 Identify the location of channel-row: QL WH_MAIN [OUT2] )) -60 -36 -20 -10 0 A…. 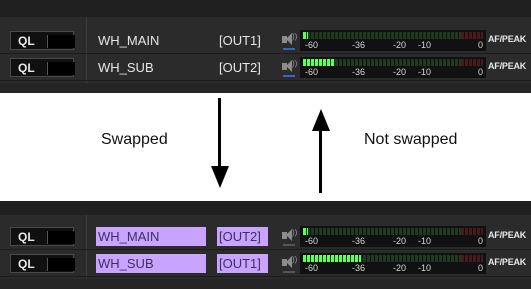
(265, 237).